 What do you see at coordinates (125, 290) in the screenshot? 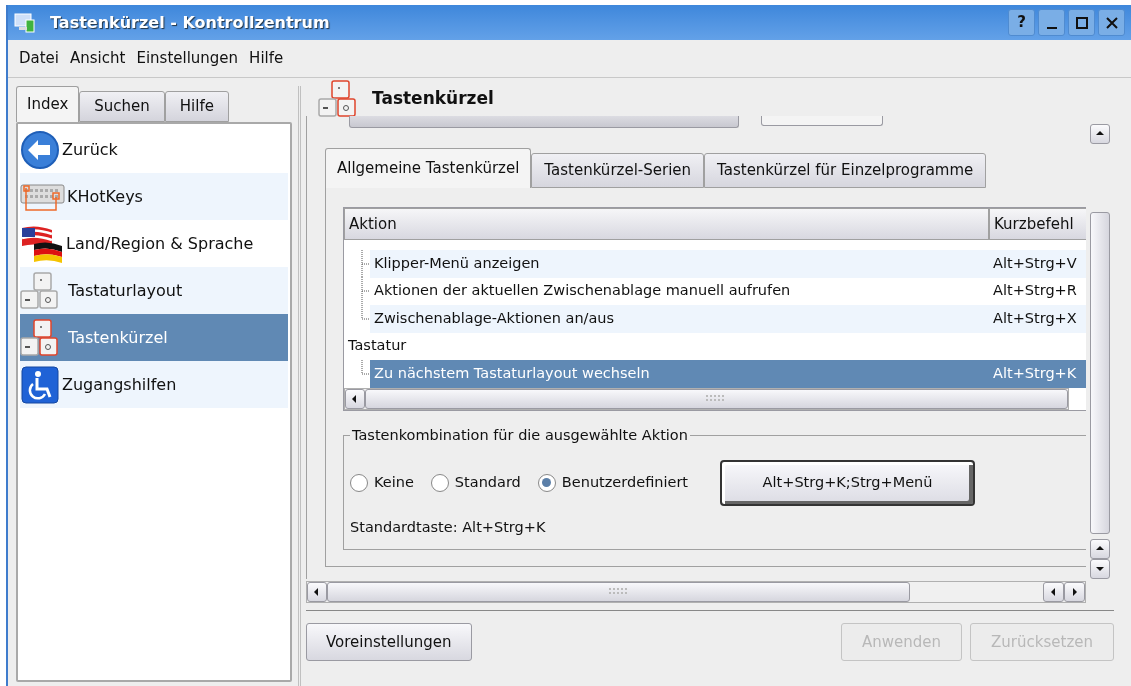
I see `module-label: Tastaturlayout` at bounding box center [125, 290].